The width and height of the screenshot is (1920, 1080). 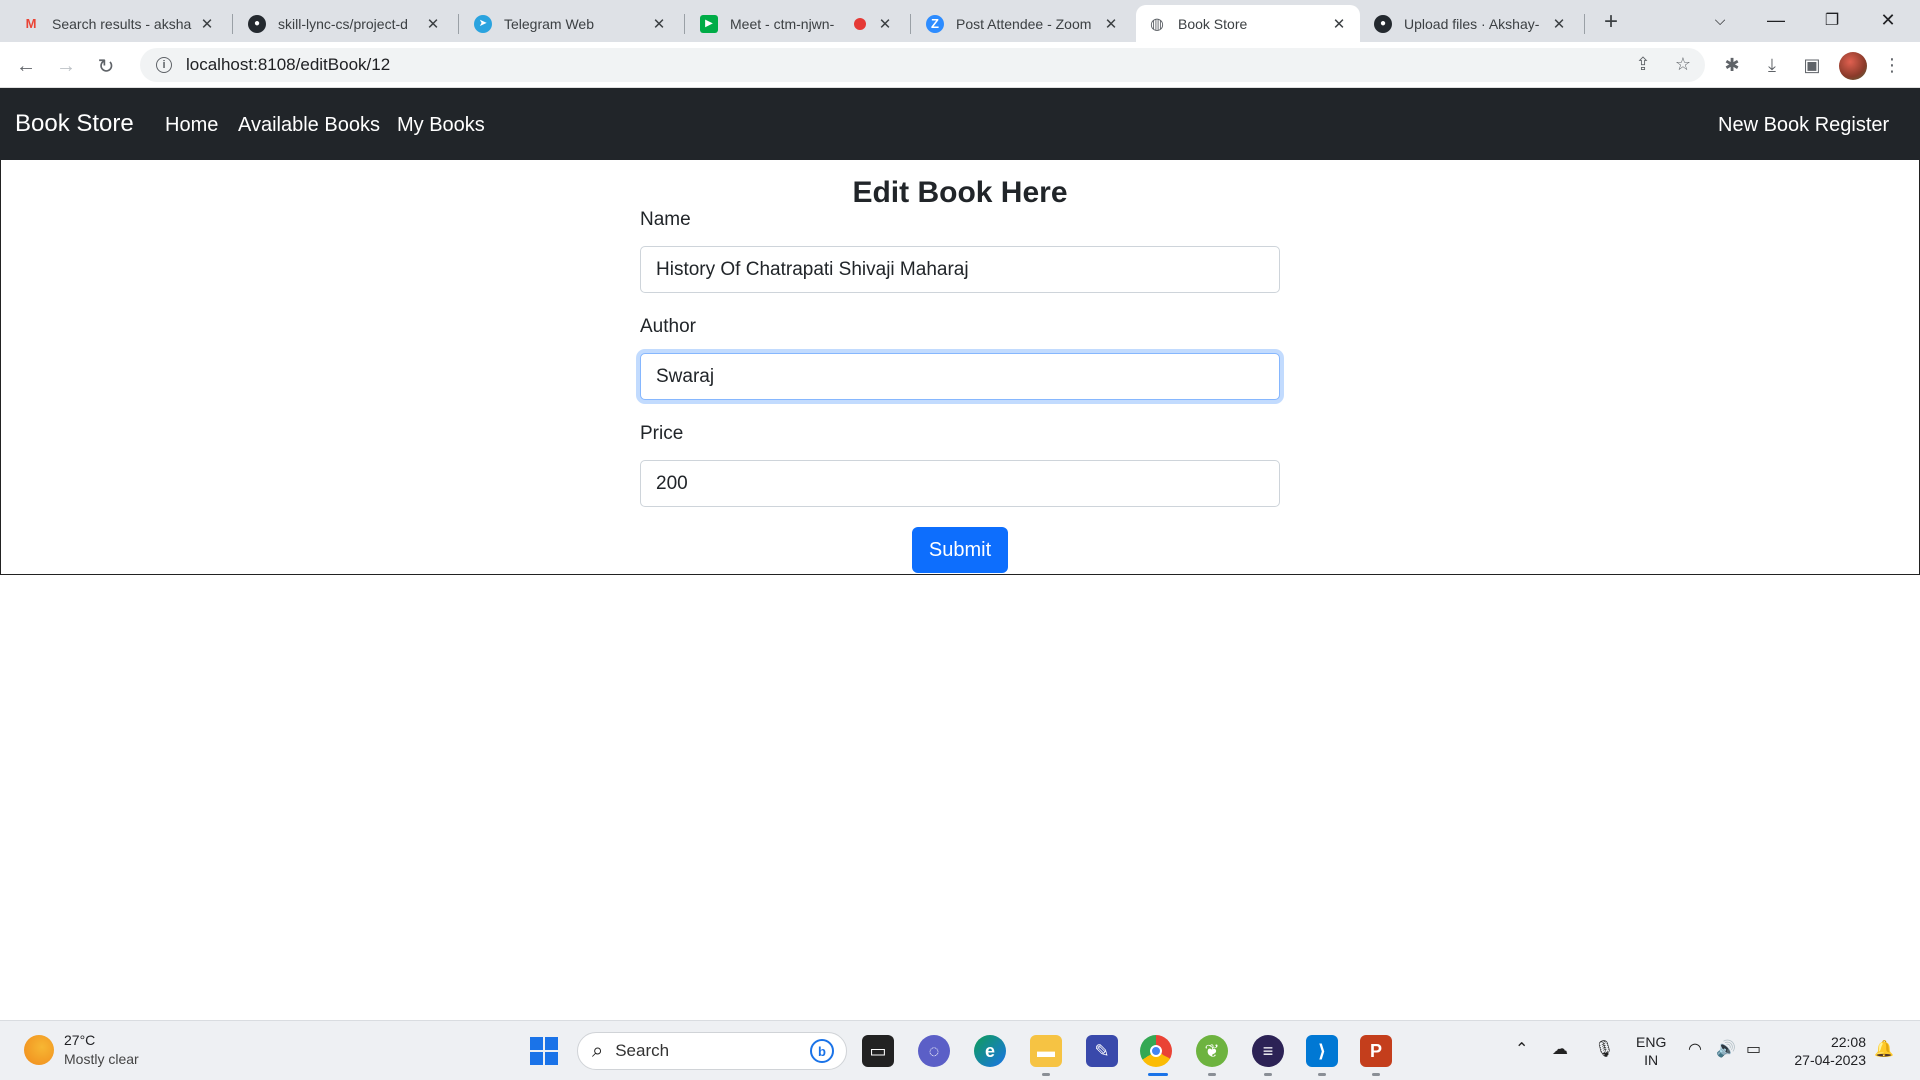 What do you see at coordinates (1695, 1049) in the screenshot?
I see `wifi-icon: ◠` at bounding box center [1695, 1049].